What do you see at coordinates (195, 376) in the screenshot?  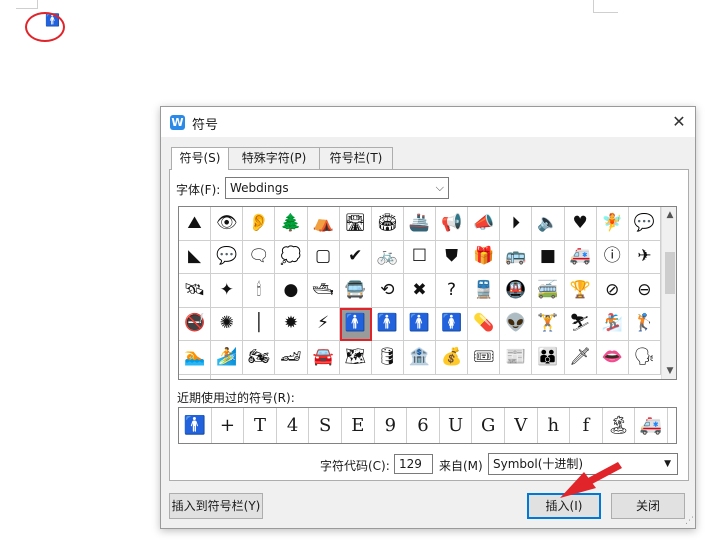 I see `symbol-cell: ✯` at bounding box center [195, 376].